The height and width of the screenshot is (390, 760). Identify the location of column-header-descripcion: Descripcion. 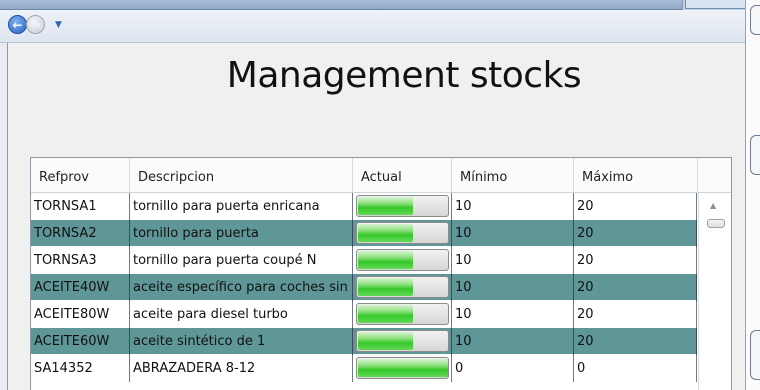
(241, 175).